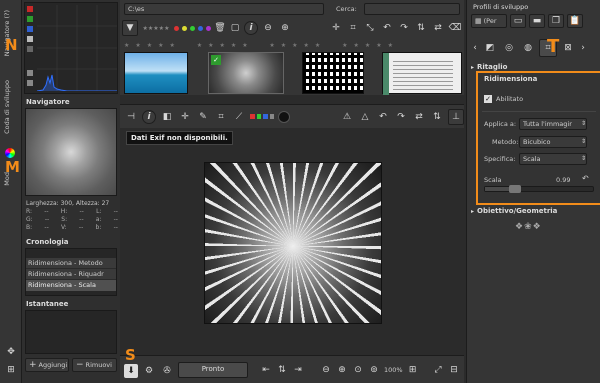  I want to click on vtab-queue: Coda di sviluppo, so click(7, 107).